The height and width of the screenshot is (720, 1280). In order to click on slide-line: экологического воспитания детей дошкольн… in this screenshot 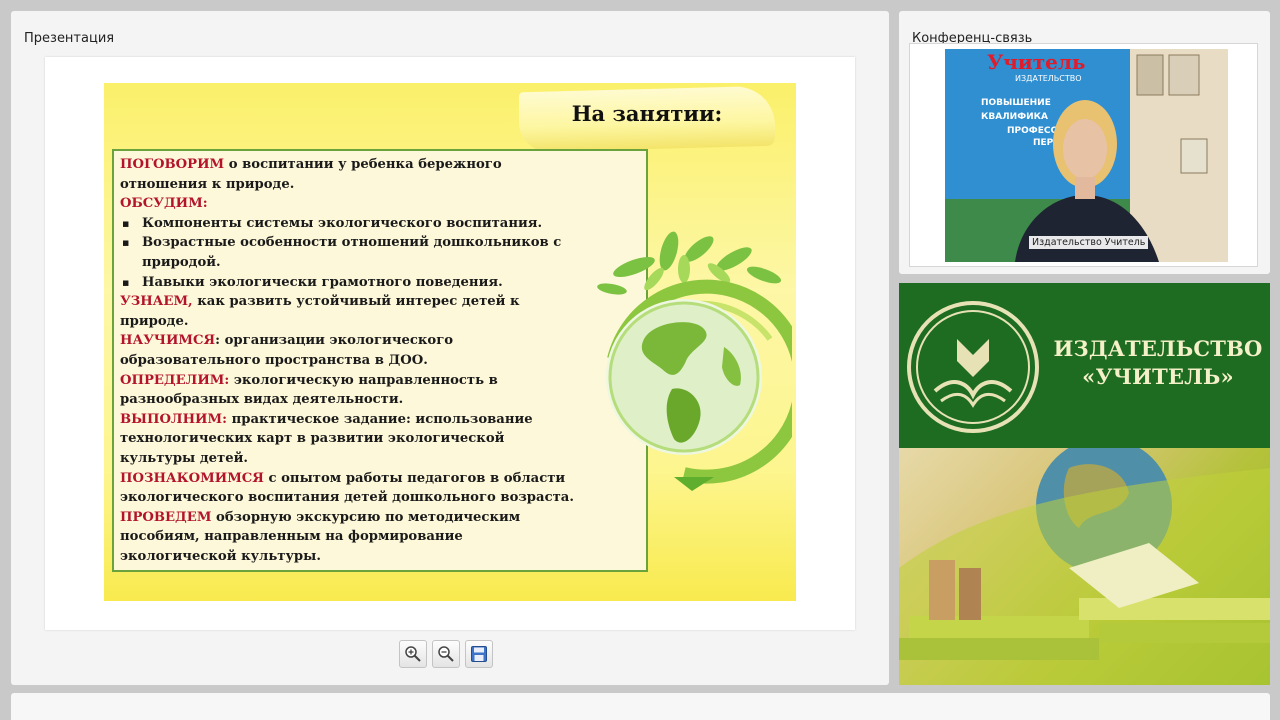, I will do `click(347, 498)`.